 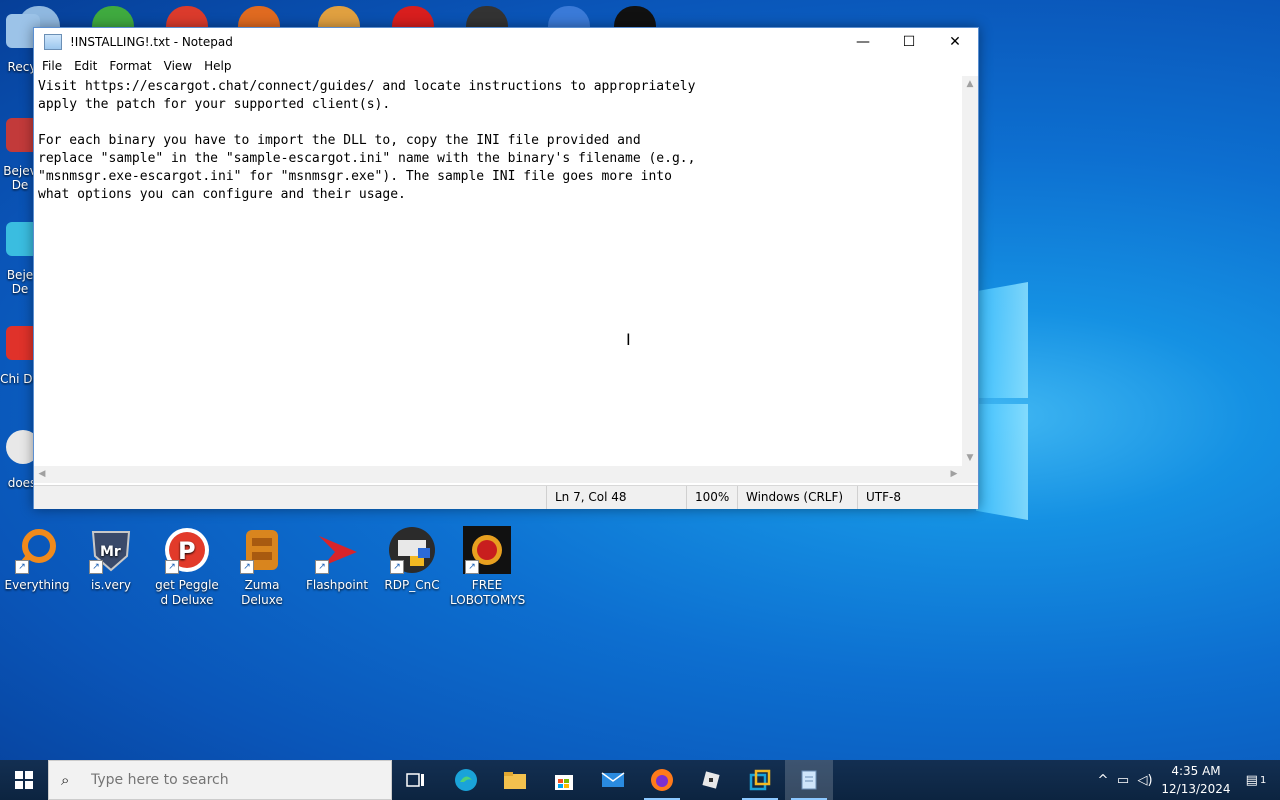 I want to click on taskbar-notepad, so click(x=809, y=780).